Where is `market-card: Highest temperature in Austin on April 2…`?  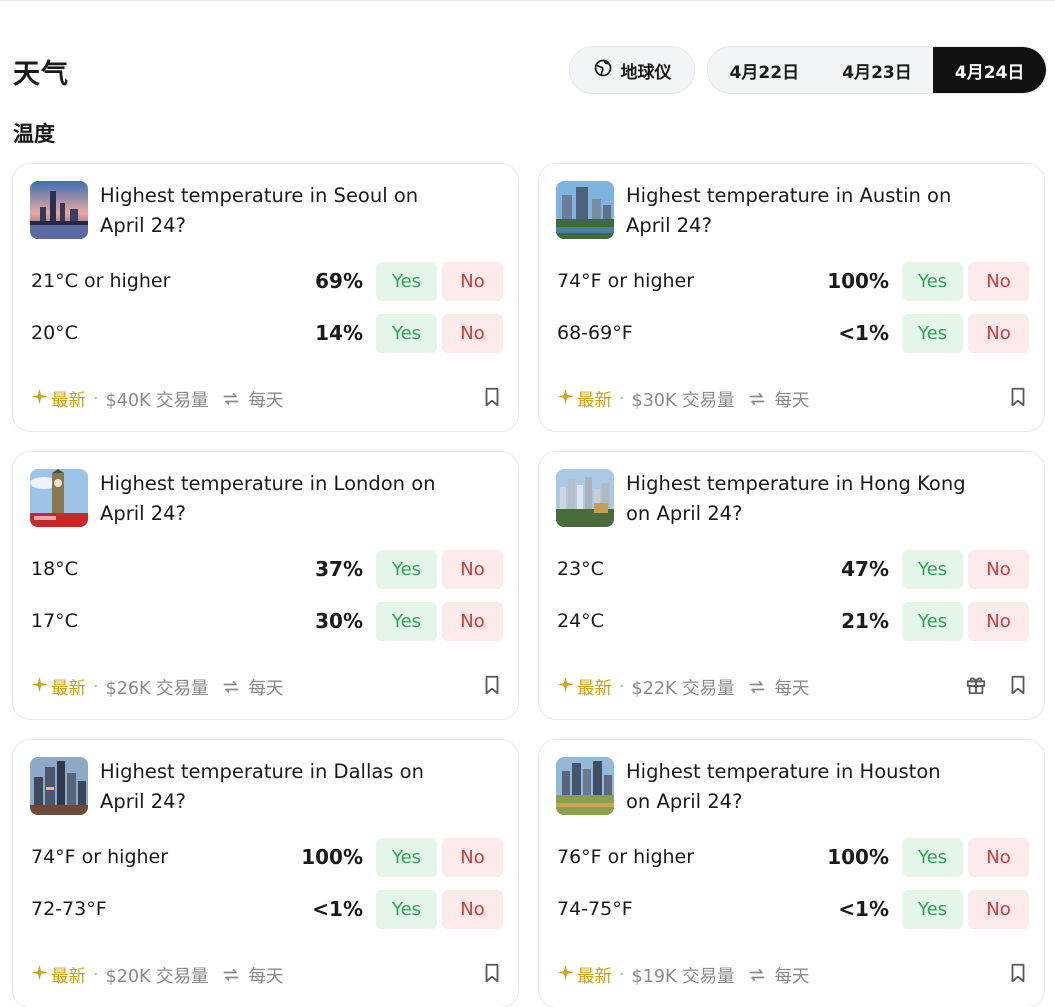
market-card: Highest temperature in Austin on April 2… is located at coordinates (791, 297).